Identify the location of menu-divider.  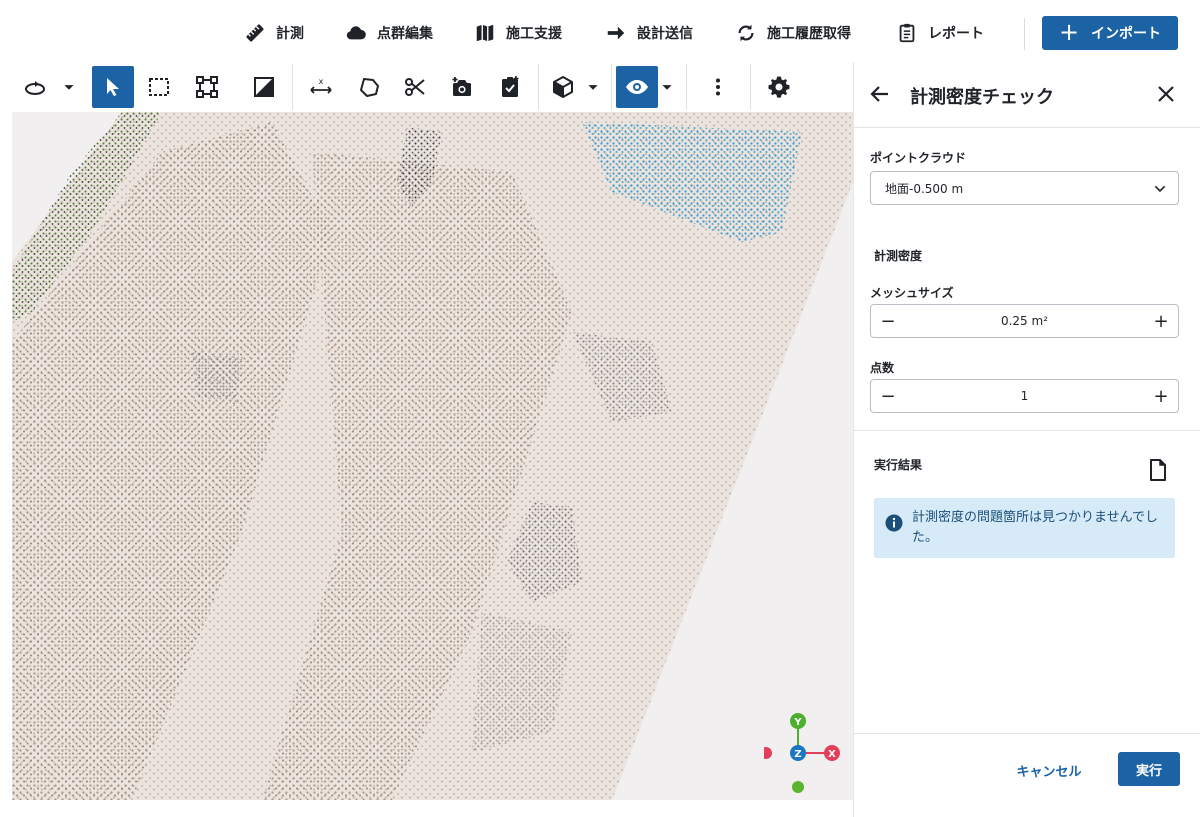
(1024, 34).